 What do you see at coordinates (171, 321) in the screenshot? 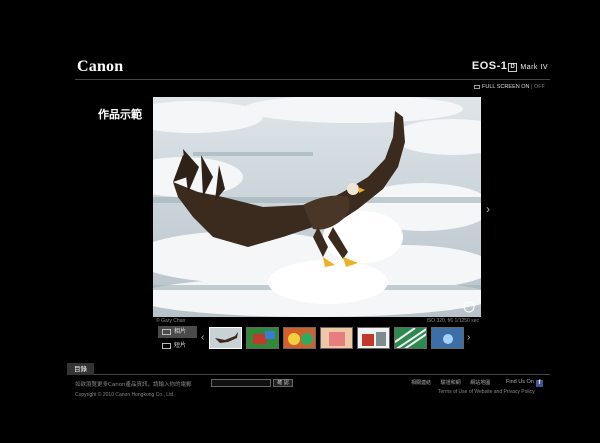
I see `photo-credit: © Gary Chan` at bounding box center [171, 321].